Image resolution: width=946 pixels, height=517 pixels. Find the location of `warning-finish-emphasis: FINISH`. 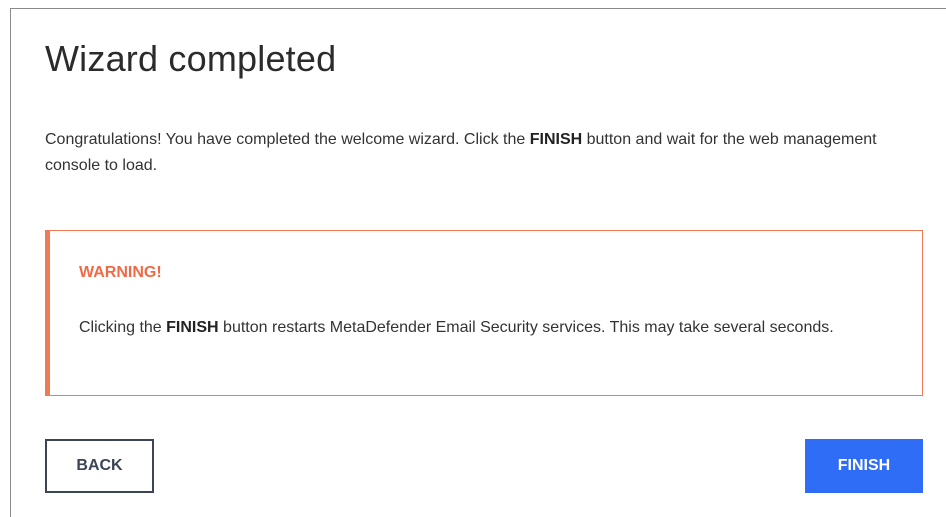

warning-finish-emphasis: FINISH is located at coordinates (192, 327).